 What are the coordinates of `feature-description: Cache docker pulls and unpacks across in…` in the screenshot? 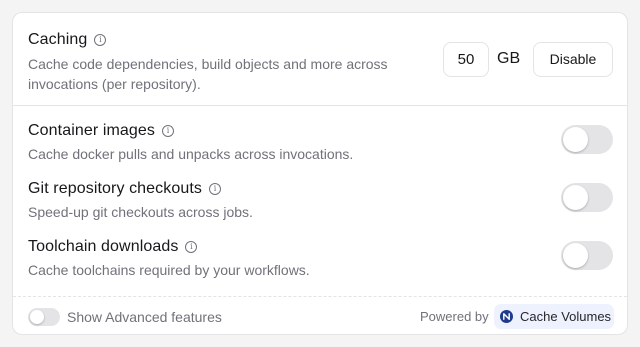 It's located at (191, 154).